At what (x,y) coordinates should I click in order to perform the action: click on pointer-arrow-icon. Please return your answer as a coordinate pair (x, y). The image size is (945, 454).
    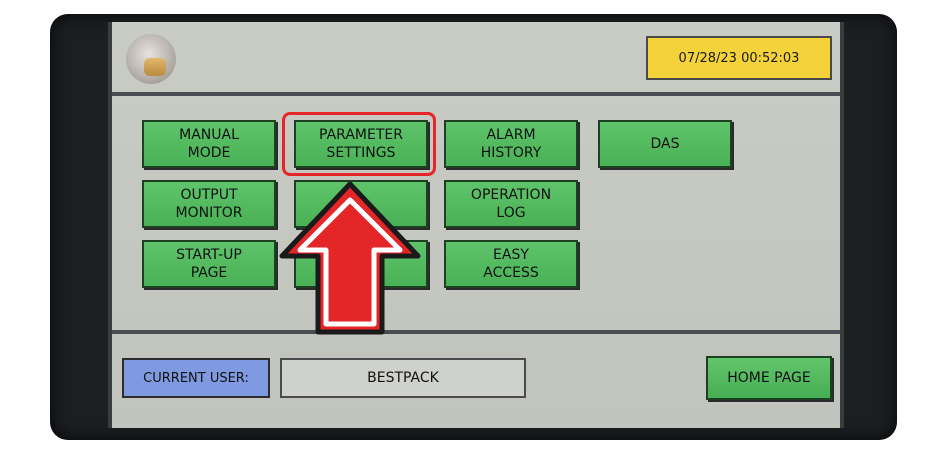
    Looking at the image, I should click on (350, 258).